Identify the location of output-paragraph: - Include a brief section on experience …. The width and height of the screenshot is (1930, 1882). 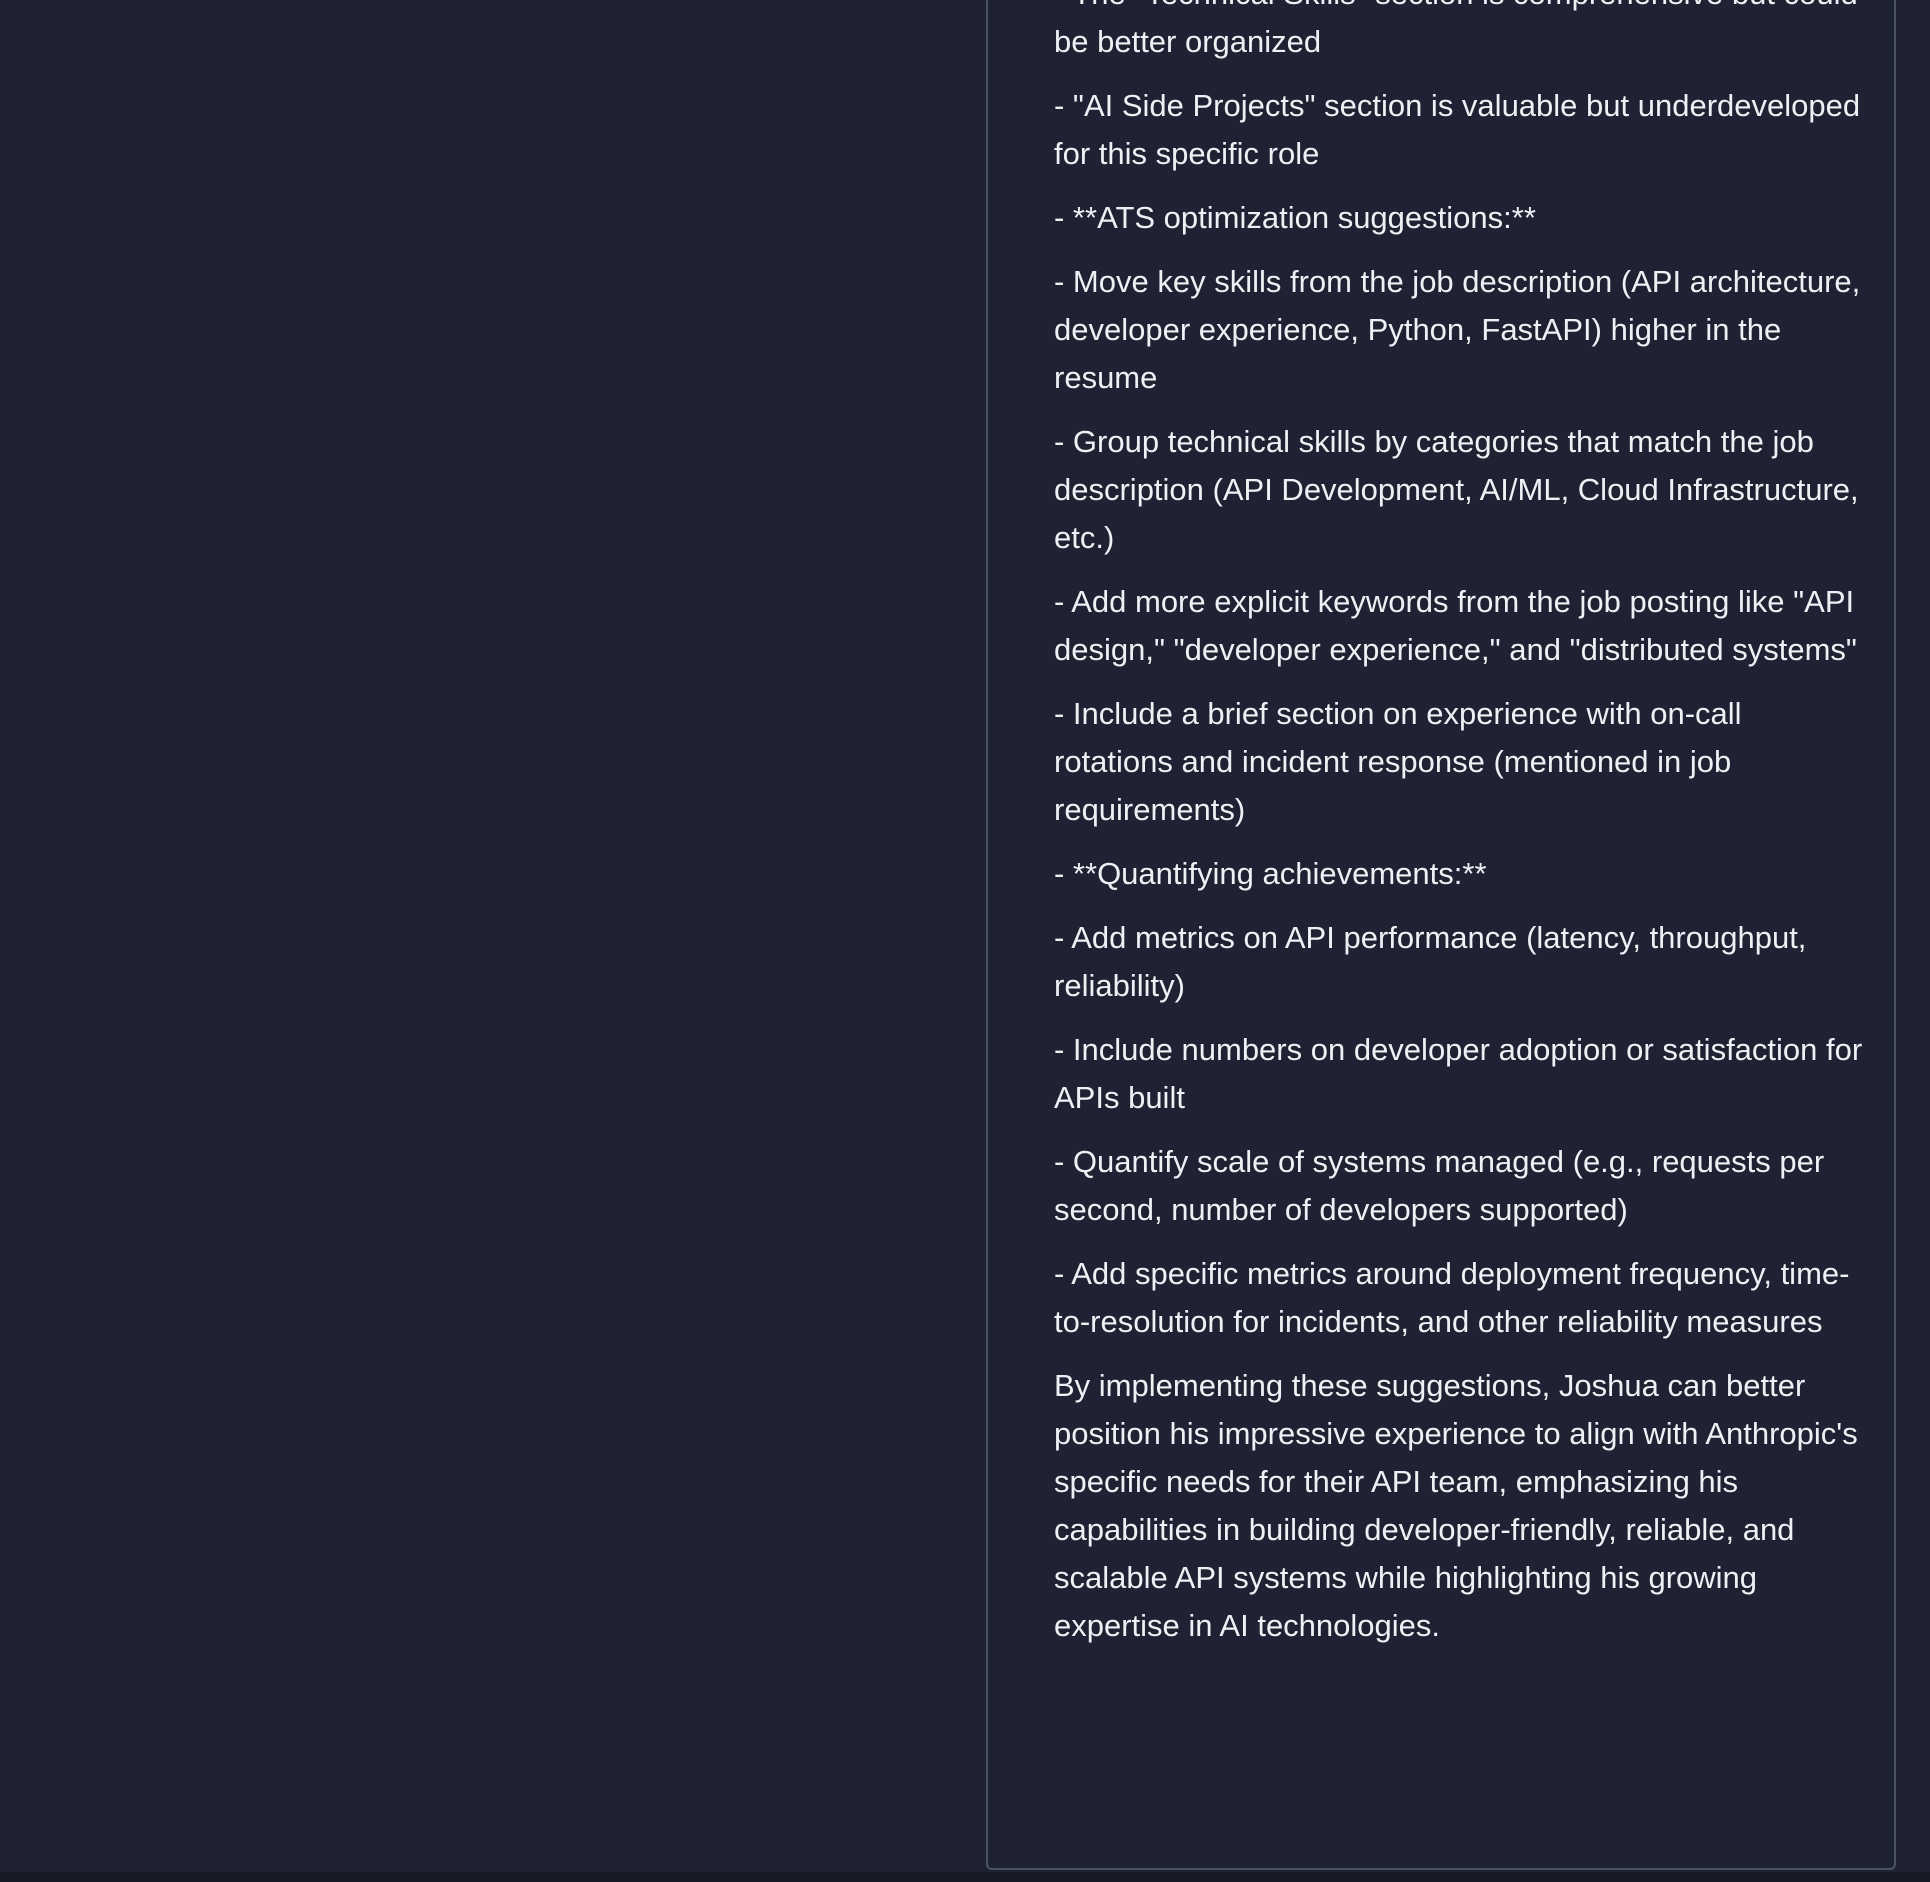
(1398, 761).